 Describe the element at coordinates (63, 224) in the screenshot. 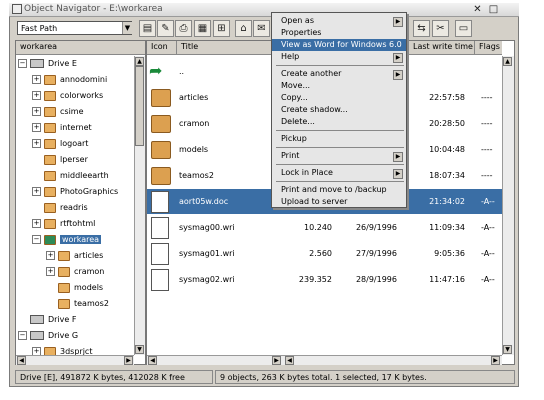

I see `tree-item-rtftohtml: + rtftohtml` at that location.